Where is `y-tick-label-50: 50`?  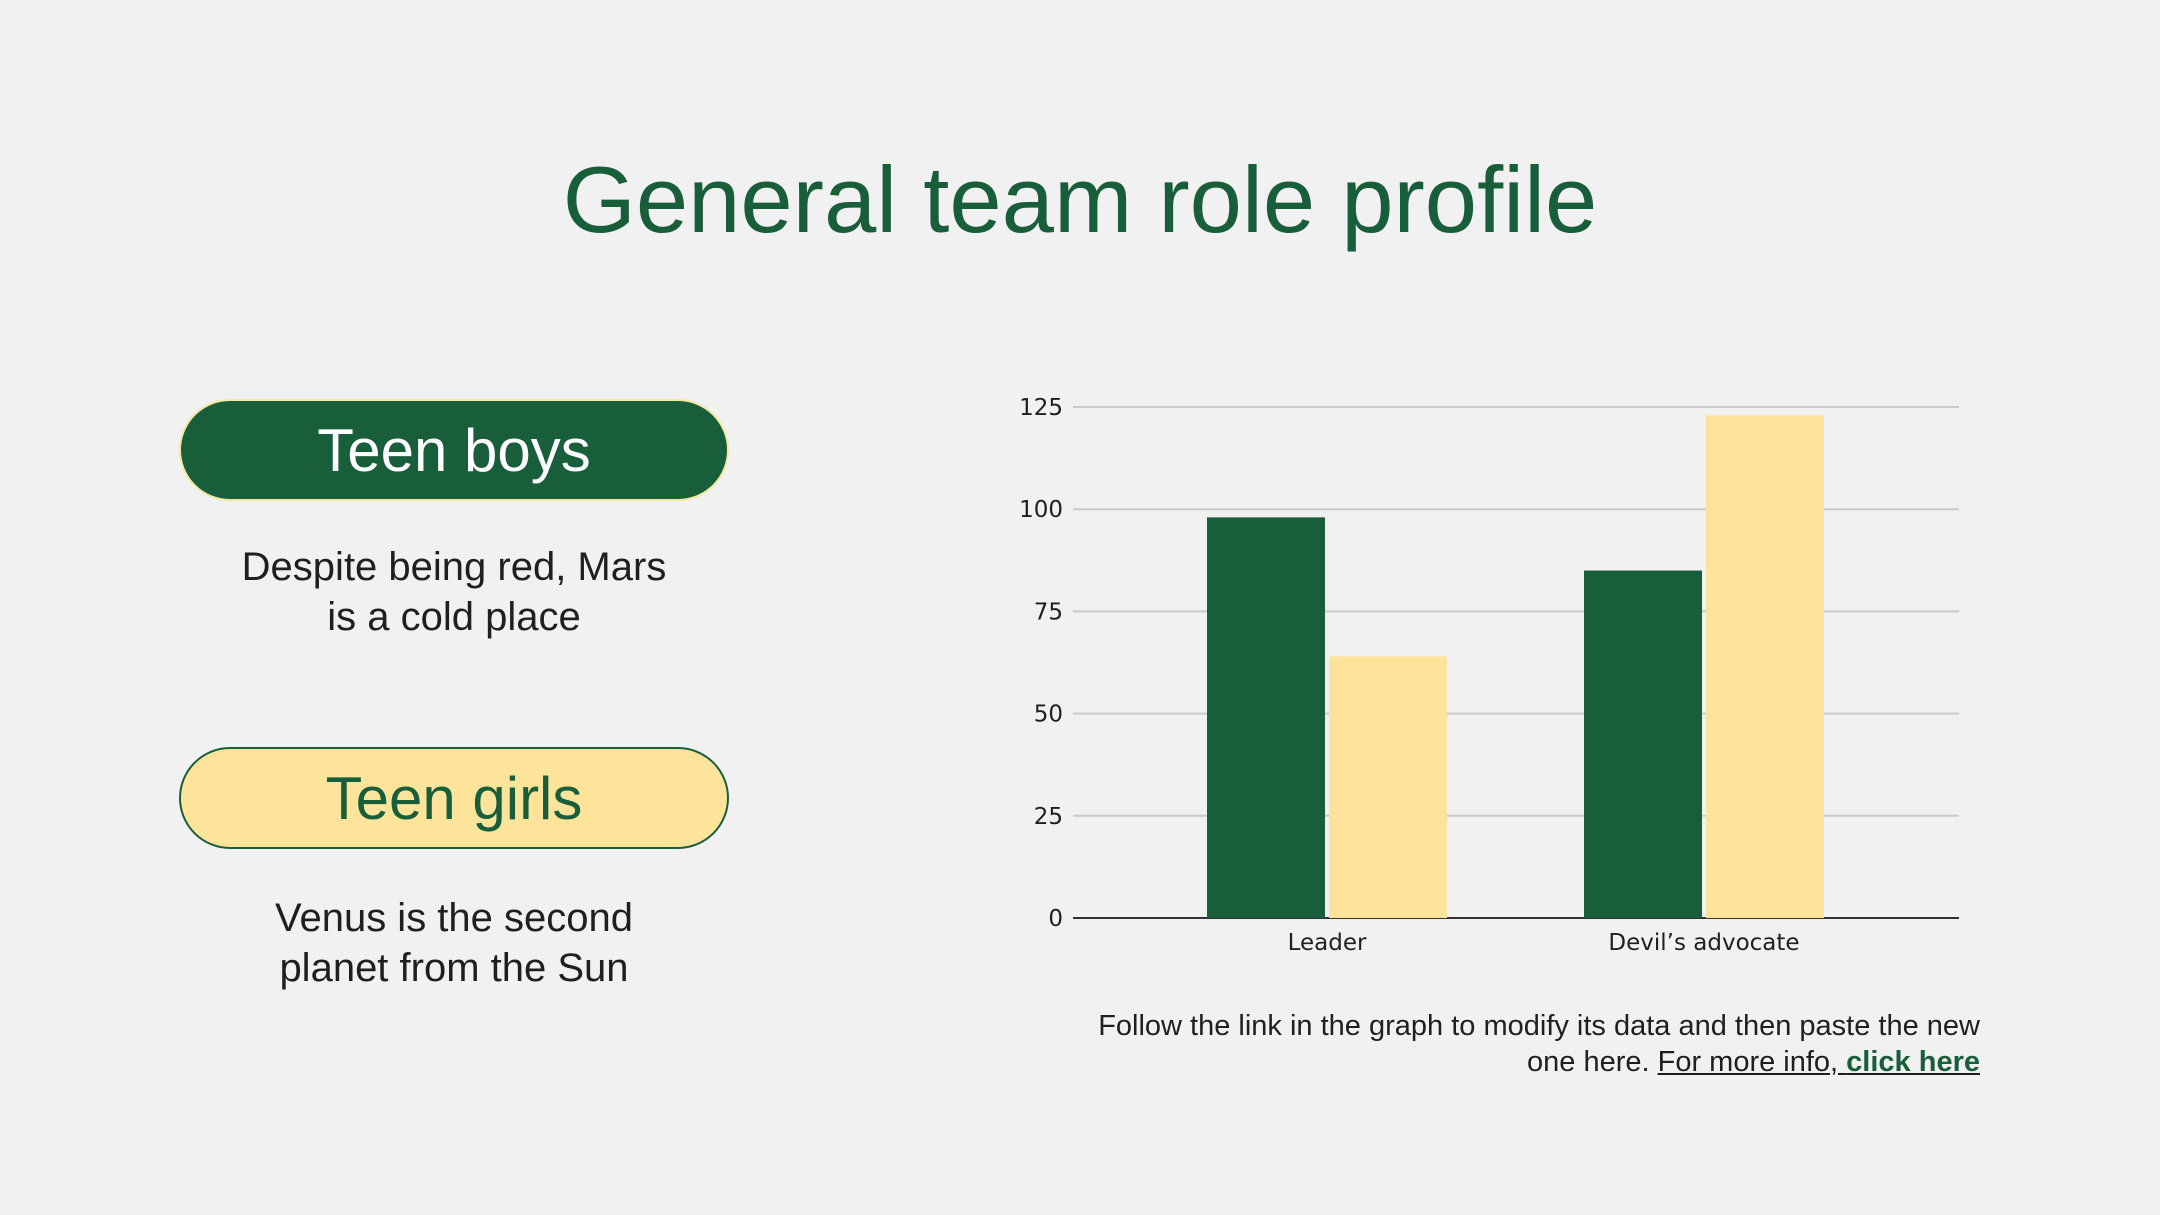
y-tick-label-50: 50 is located at coordinates (1048, 715).